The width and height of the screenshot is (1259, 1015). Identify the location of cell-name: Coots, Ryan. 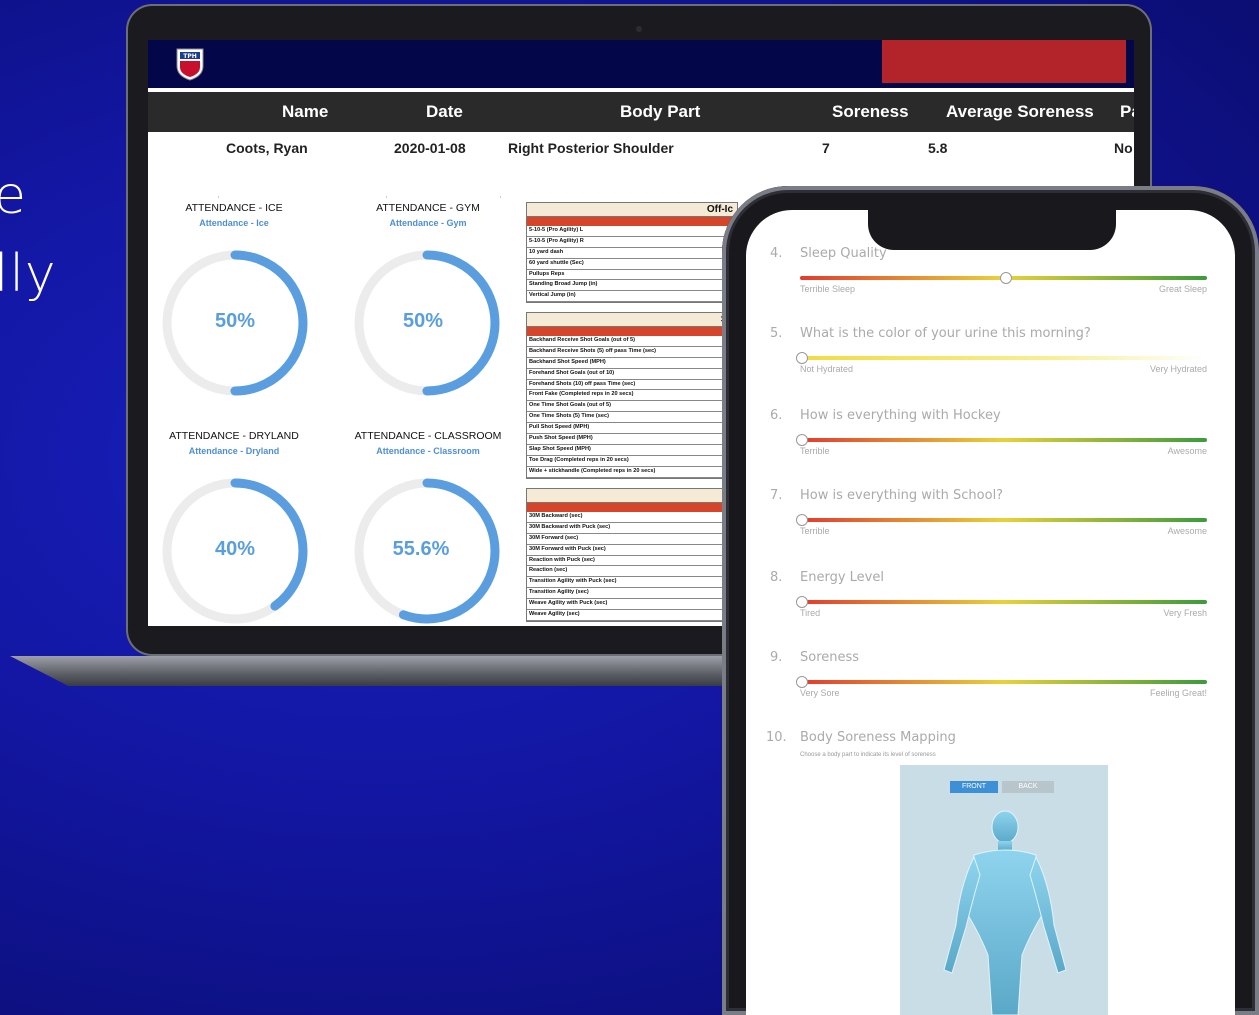
(267, 148).